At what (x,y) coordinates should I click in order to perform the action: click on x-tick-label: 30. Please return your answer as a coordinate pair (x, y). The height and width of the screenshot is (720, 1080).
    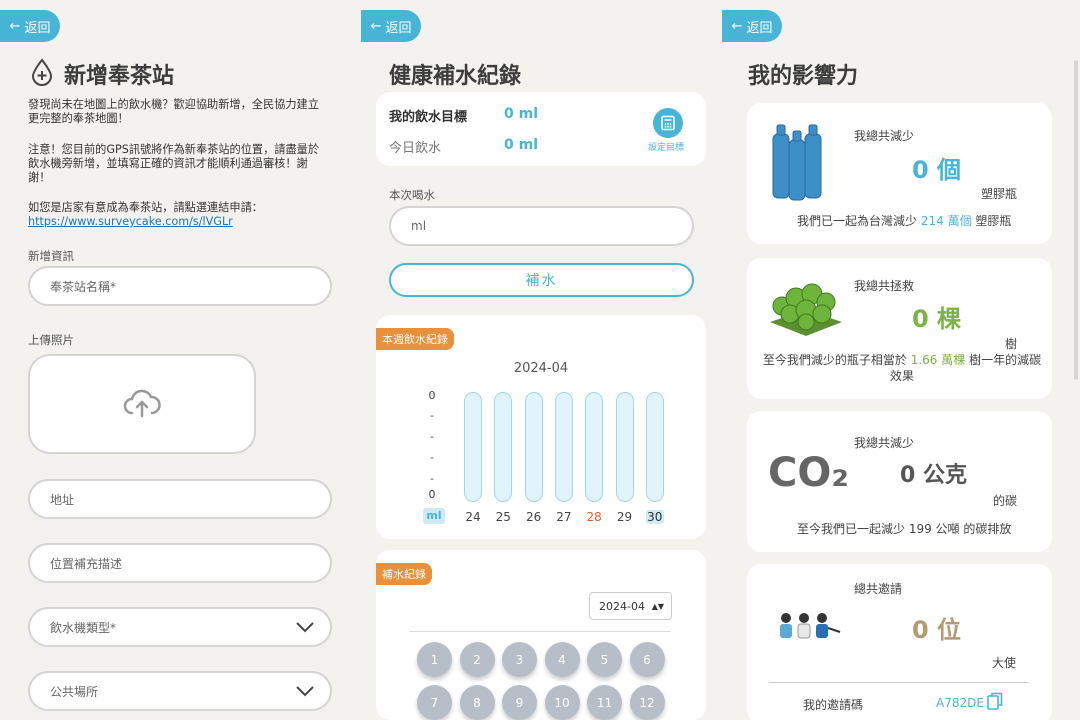
    Looking at the image, I should click on (654, 517).